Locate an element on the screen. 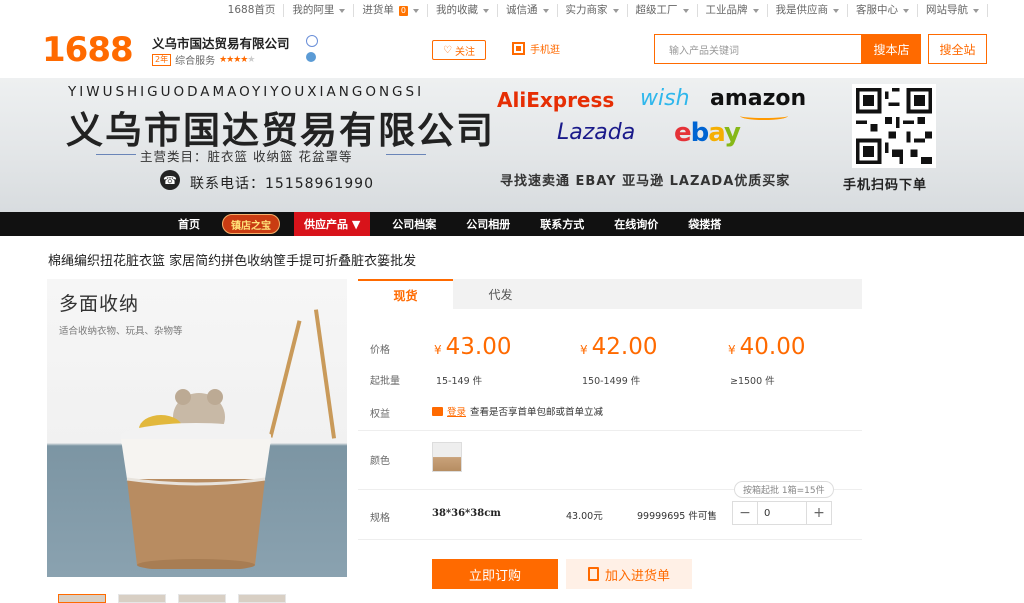 This screenshot has height=603, width=1024. quantity-stepper: − 0 + is located at coordinates (782, 513).